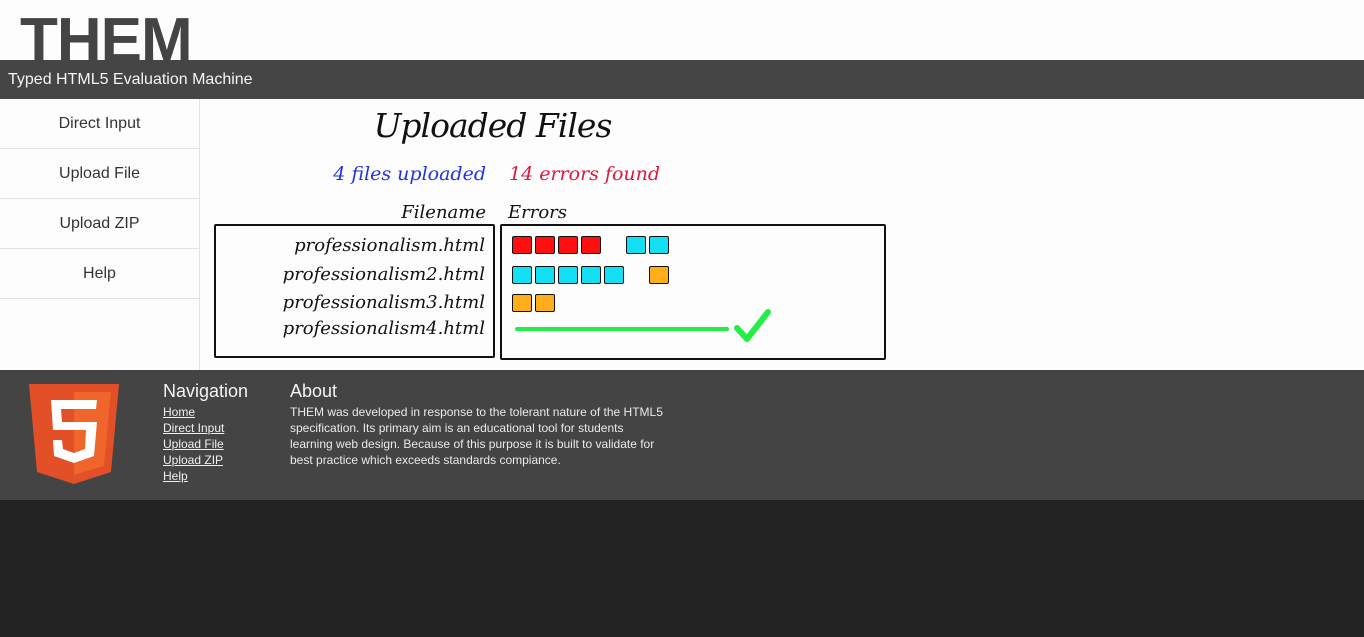  What do you see at coordinates (693, 292) in the screenshot?
I see `errors-panel` at bounding box center [693, 292].